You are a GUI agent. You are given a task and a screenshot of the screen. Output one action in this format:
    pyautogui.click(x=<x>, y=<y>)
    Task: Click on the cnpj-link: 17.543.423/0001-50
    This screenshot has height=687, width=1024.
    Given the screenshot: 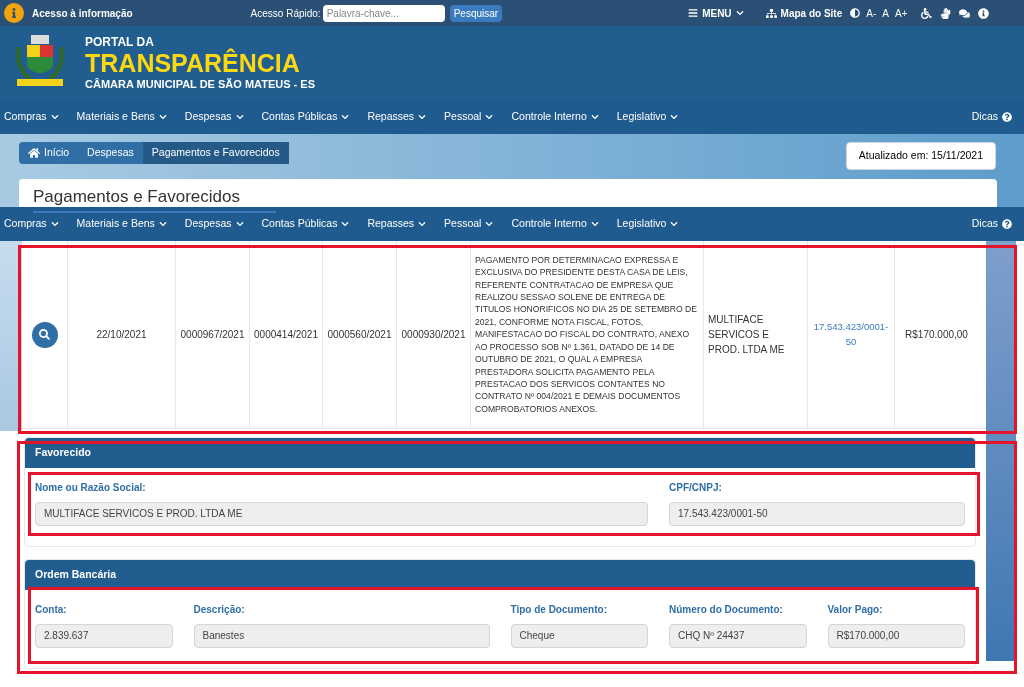 What is the action you would take?
    pyautogui.click(x=851, y=334)
    